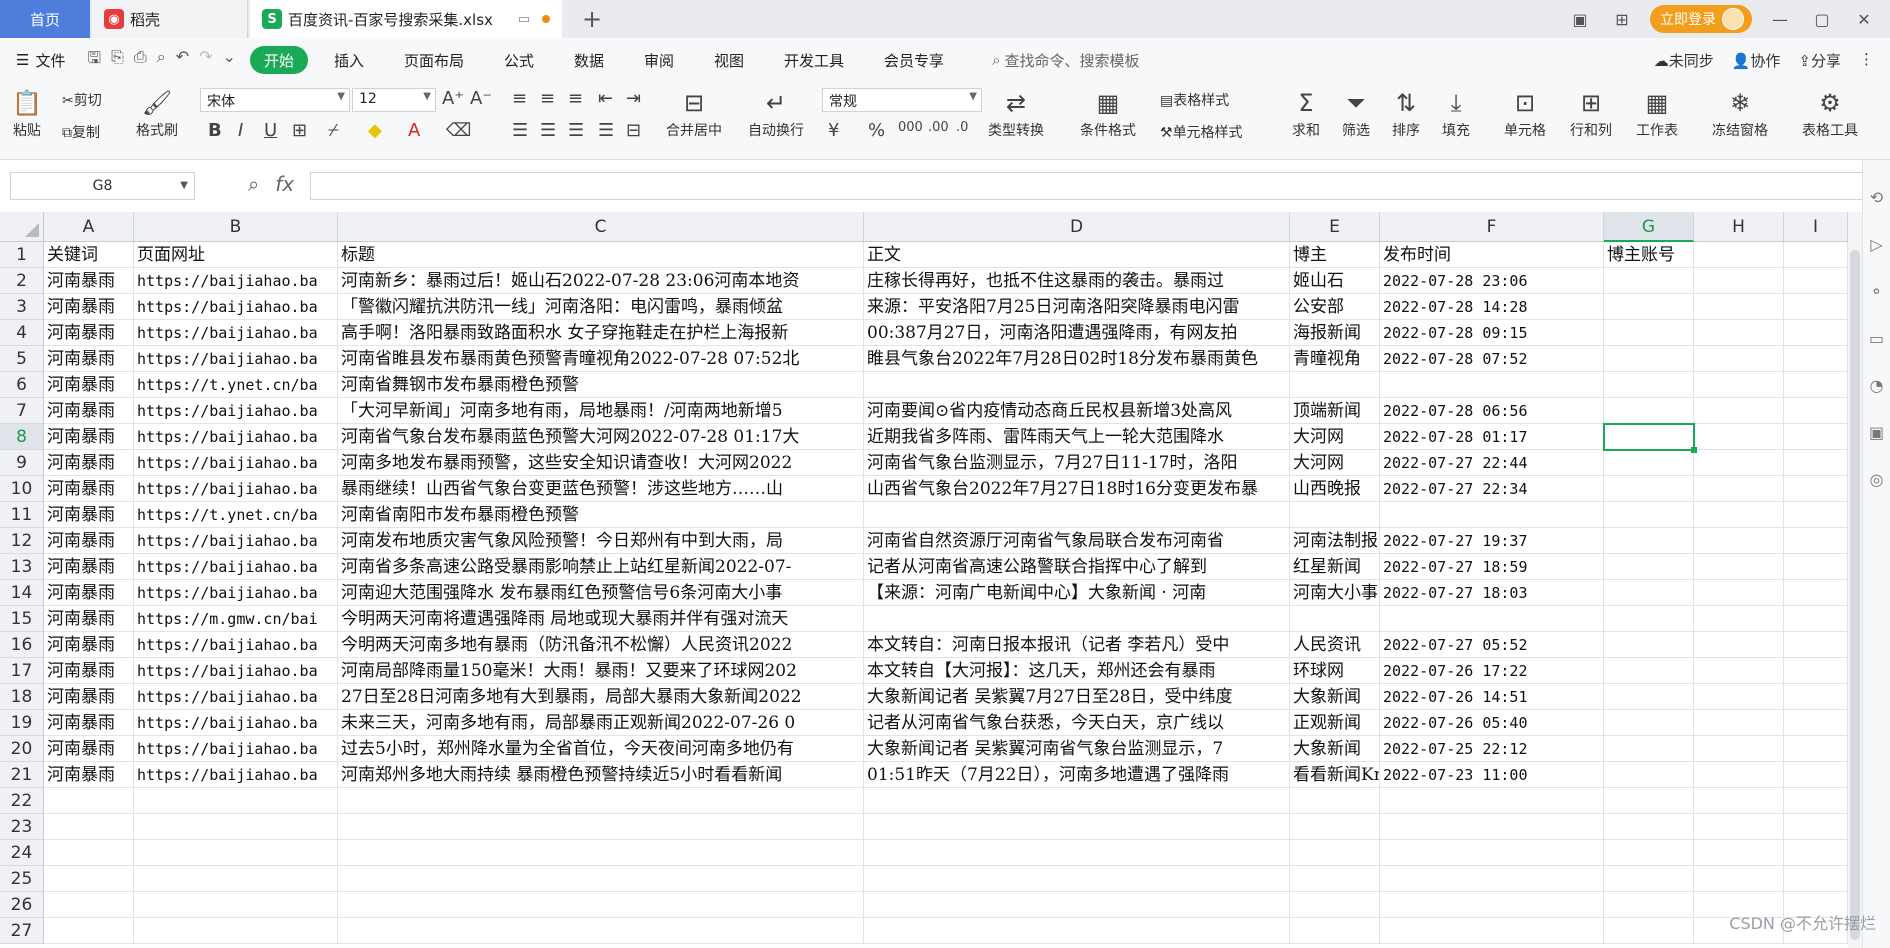 This screenshot has height=948, width=1890. What do you see at coordinates (589, 60) in the screenshot?
I see `tab-data: 数据` at bounding box center [589, 60].